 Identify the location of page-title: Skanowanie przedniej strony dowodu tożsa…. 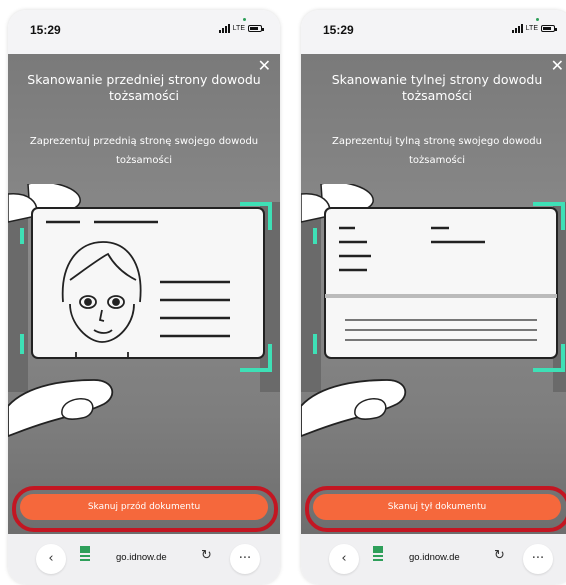
(144, 87).